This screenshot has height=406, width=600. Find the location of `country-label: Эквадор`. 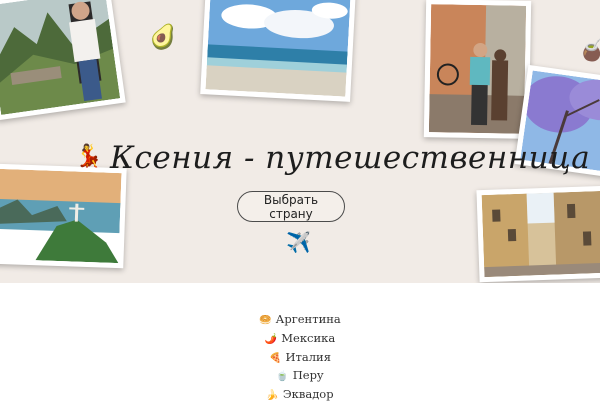

country-label: Эквадор is located at coordinates (308, 394).